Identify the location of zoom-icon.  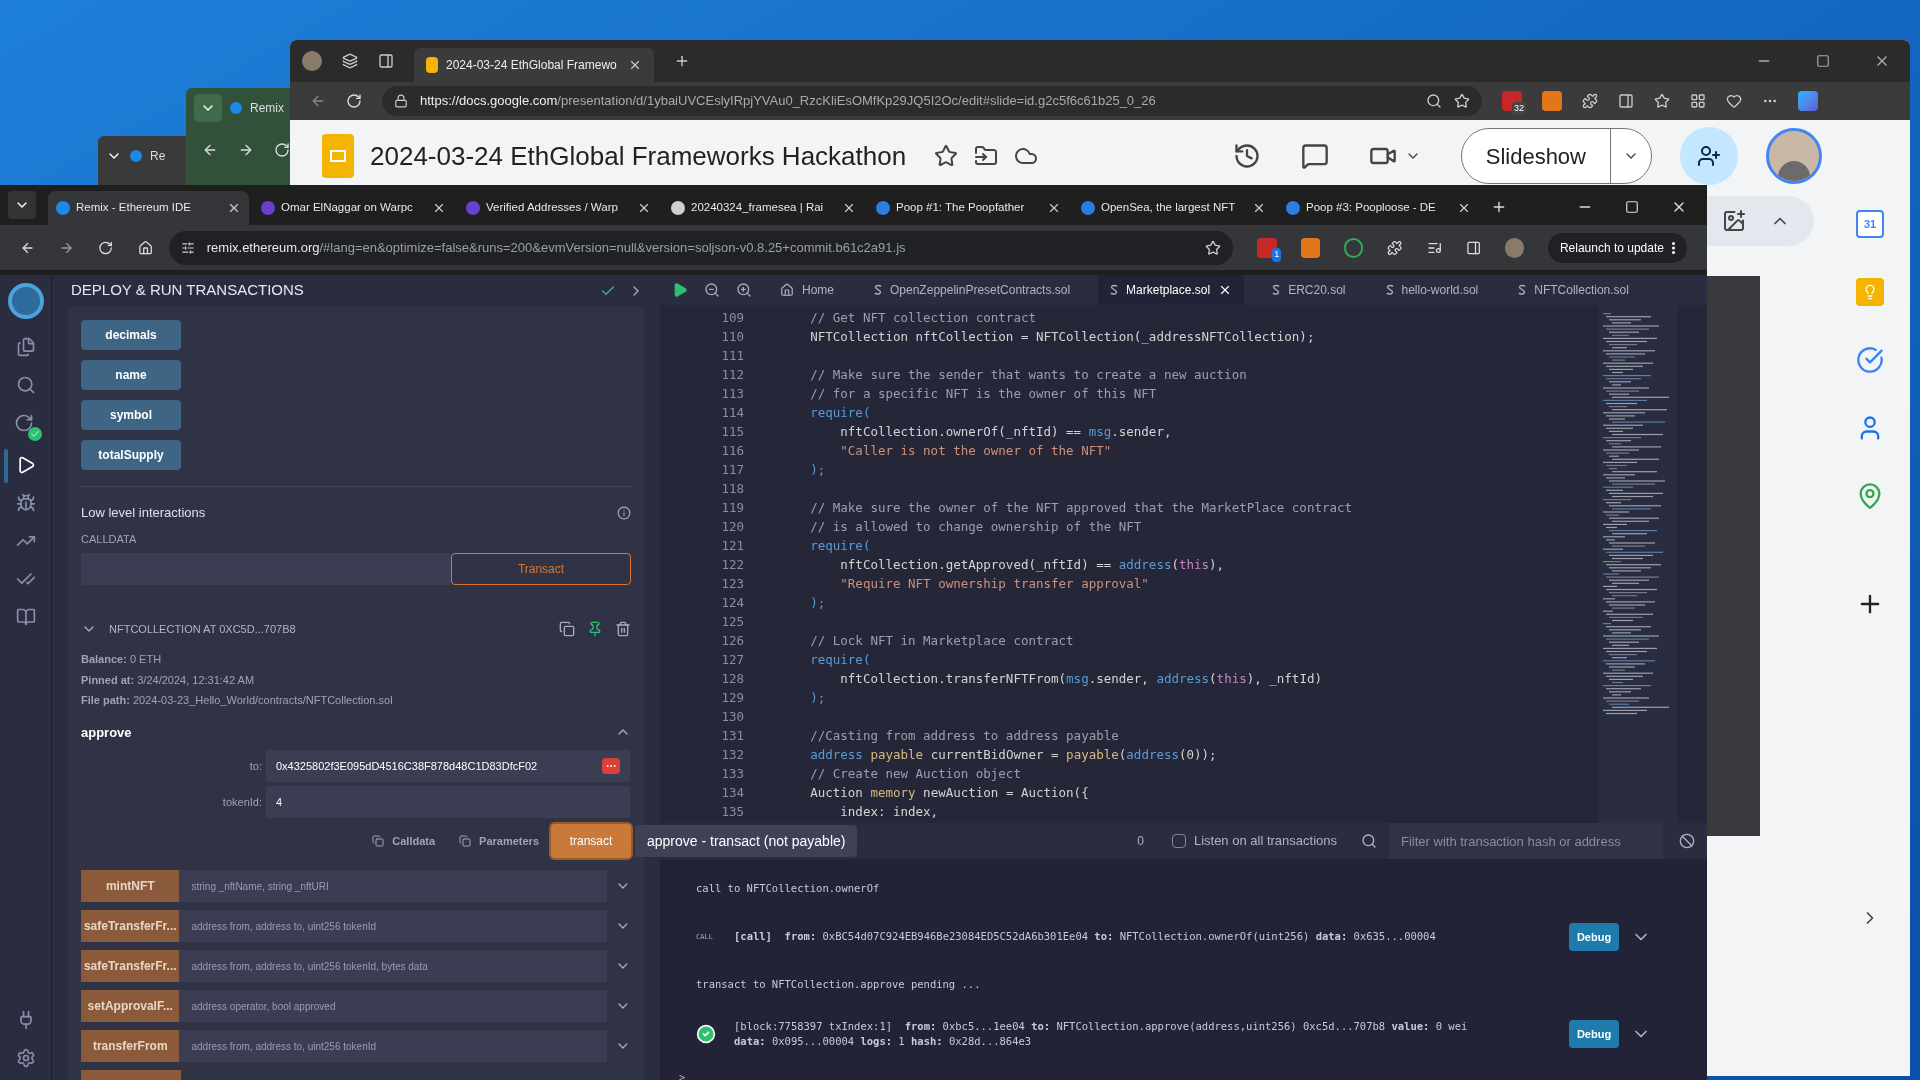
(1434, 101).